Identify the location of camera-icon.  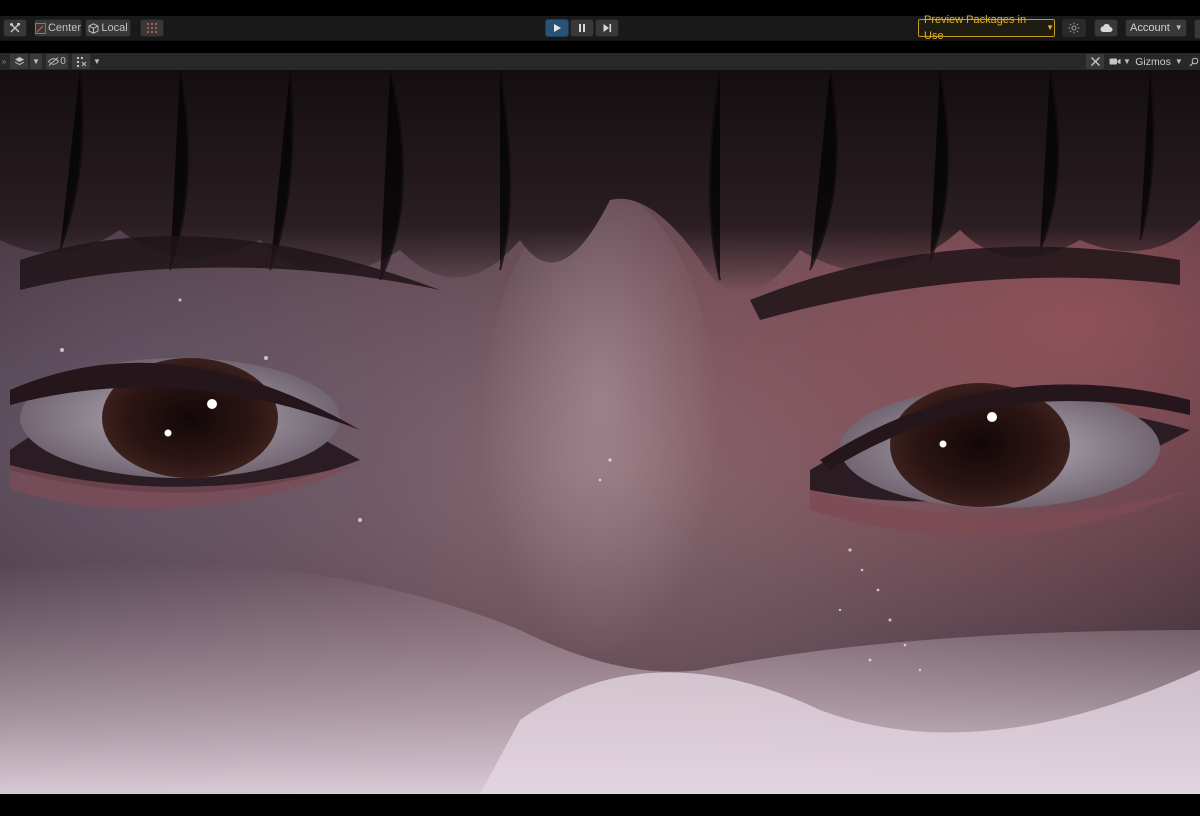
(1115, 61).